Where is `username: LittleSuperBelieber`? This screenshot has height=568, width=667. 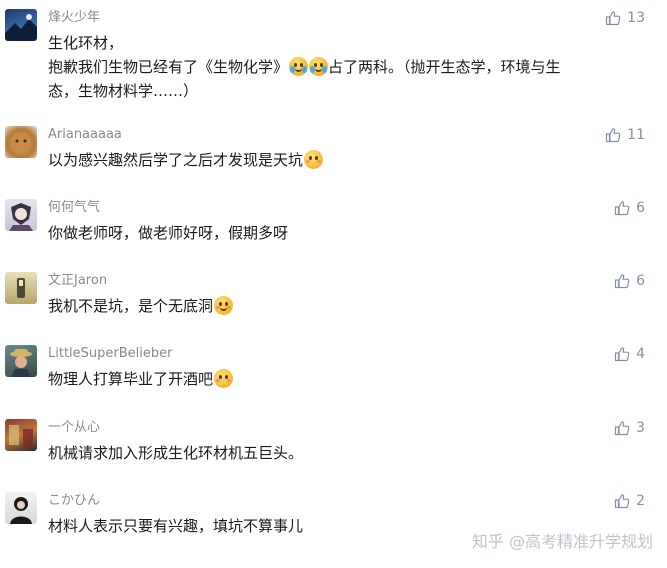 username: LittleSuperBelieber is located at coordinates (110, 354).